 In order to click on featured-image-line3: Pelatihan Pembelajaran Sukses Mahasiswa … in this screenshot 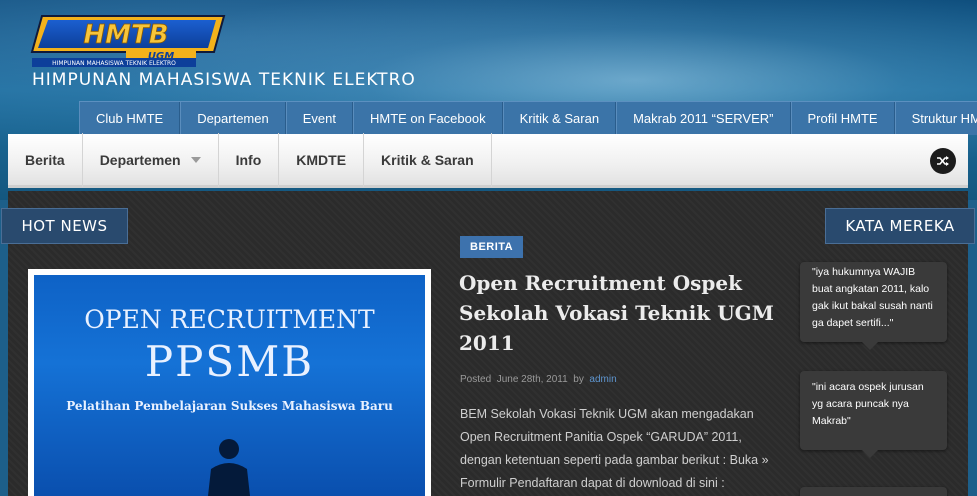, I will do `click(229, 406)`.